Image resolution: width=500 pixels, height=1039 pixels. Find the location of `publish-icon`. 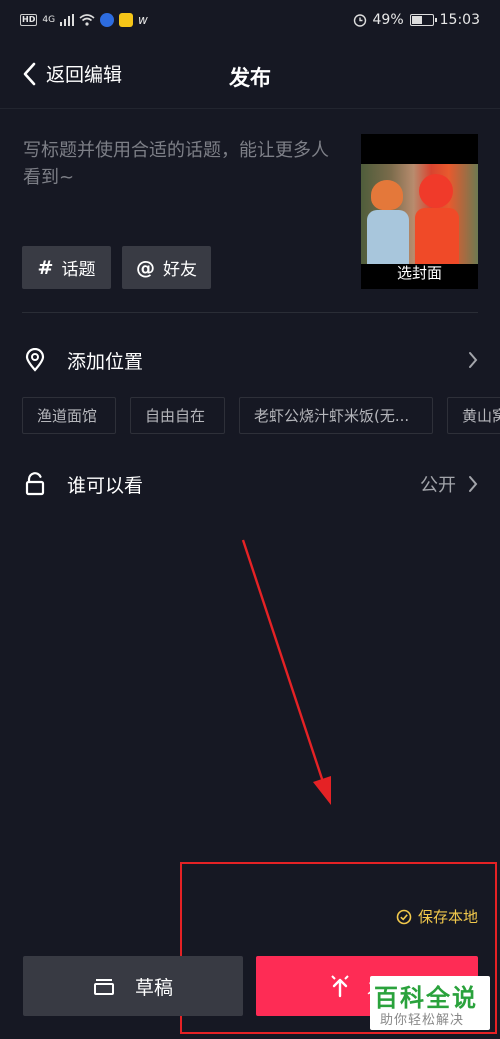

publish-icon is located at coordinates (340, 986).